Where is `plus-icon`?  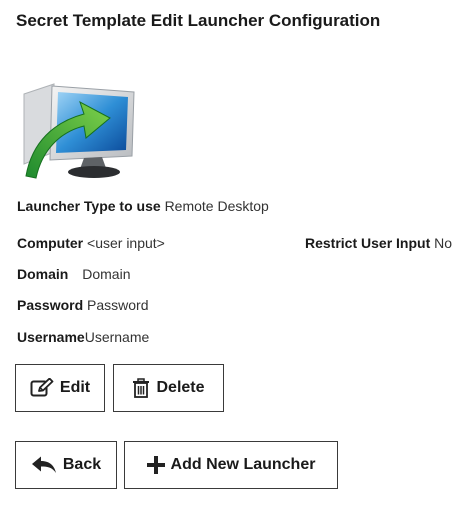
plus-icon is located at coordinates (155, 465).